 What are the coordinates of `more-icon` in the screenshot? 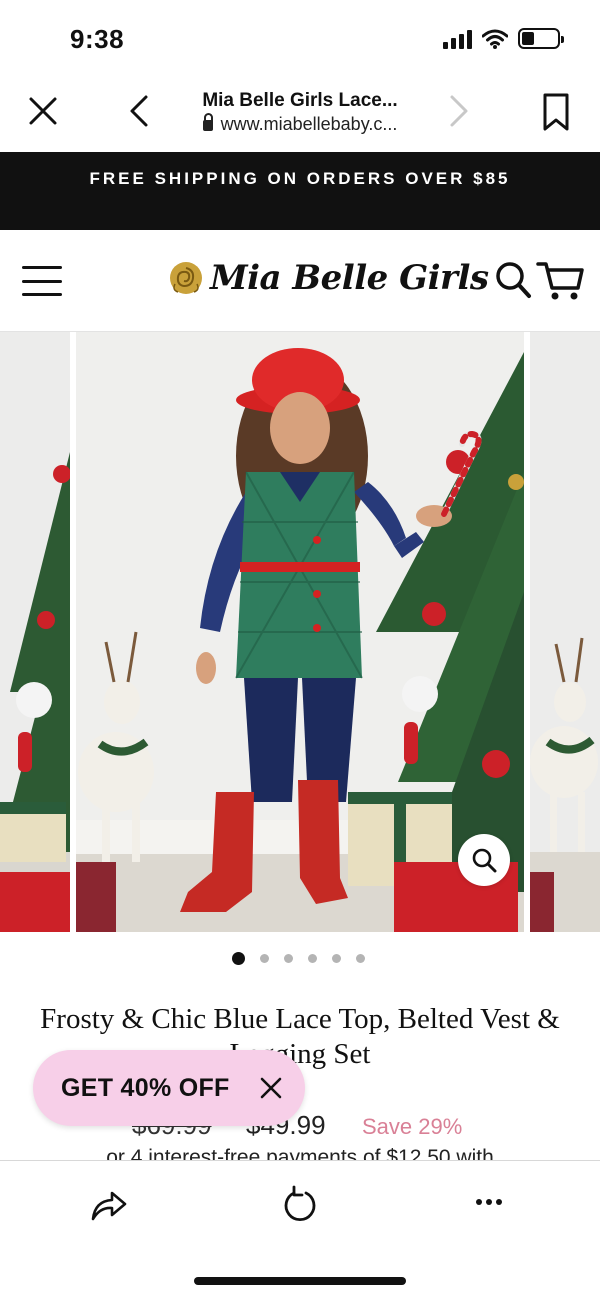 It's located at (489, 1202).